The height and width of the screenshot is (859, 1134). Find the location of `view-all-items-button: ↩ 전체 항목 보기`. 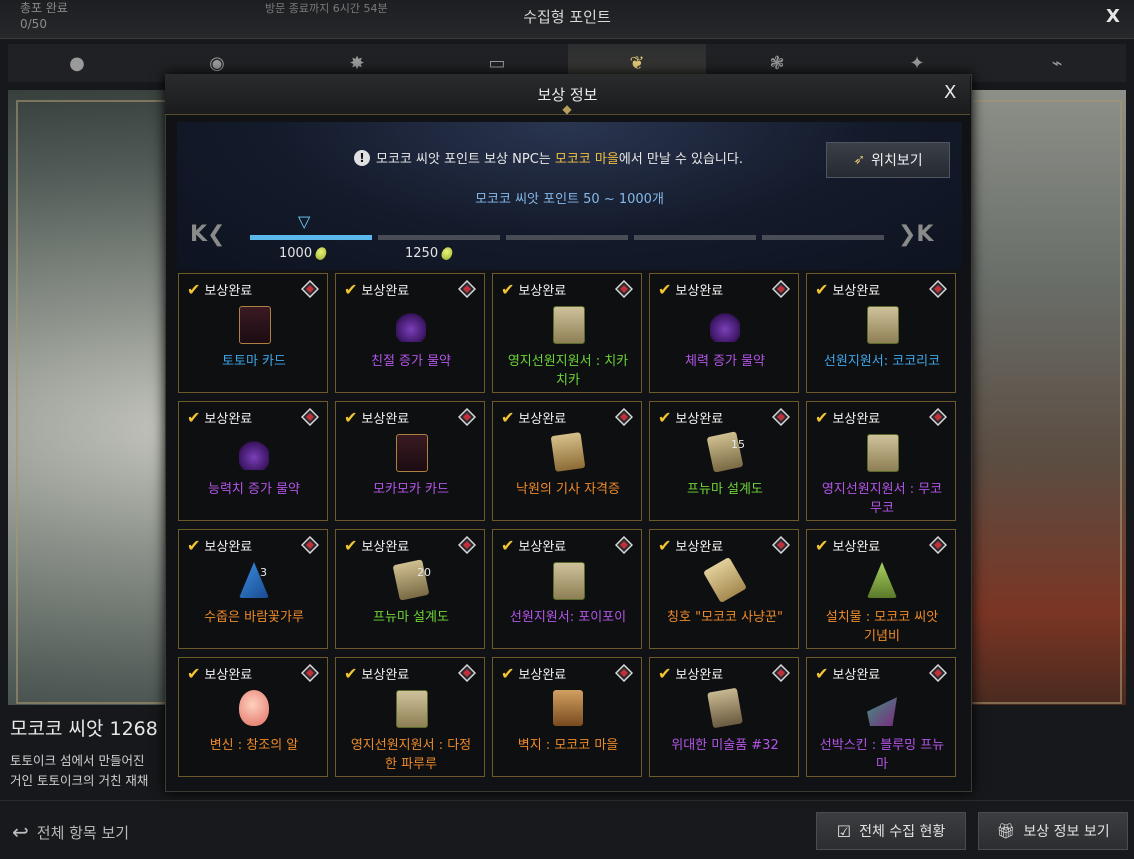

view-all-items-button: ↩ 전체 항목 보기 is located at coordinates (70, 832).